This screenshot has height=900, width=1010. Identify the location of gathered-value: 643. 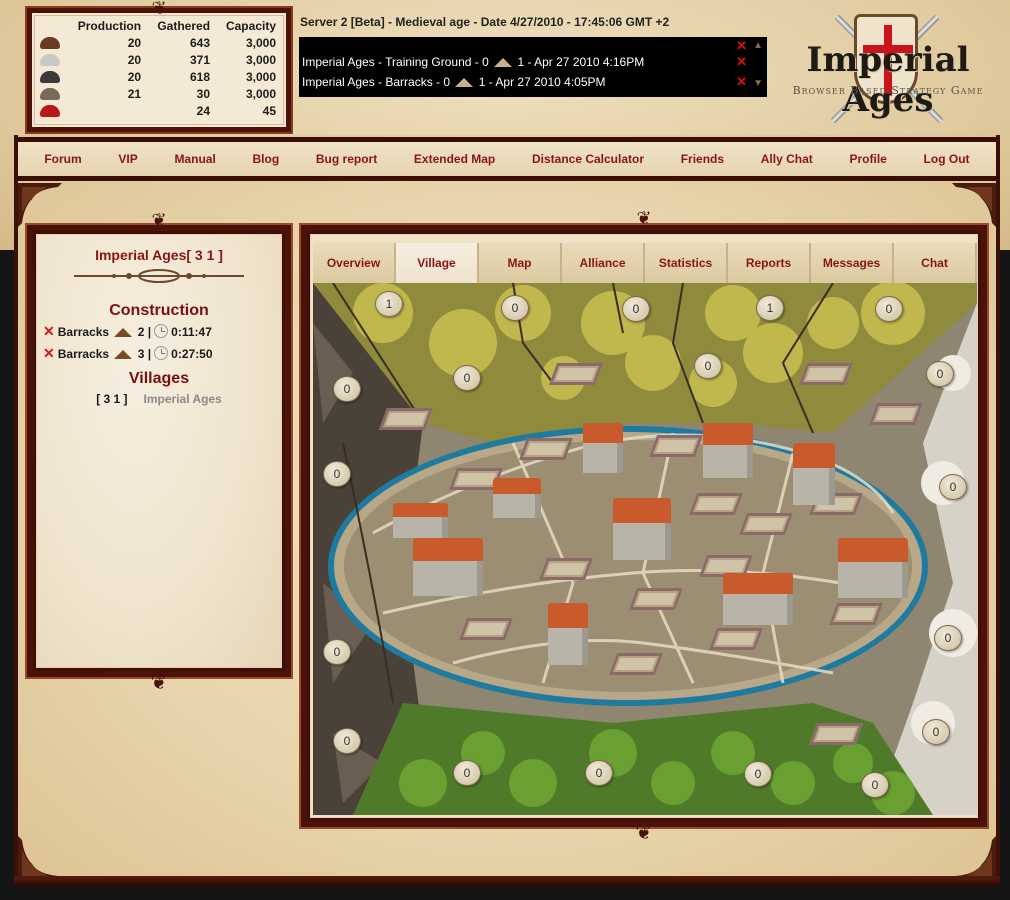
(200, 42).